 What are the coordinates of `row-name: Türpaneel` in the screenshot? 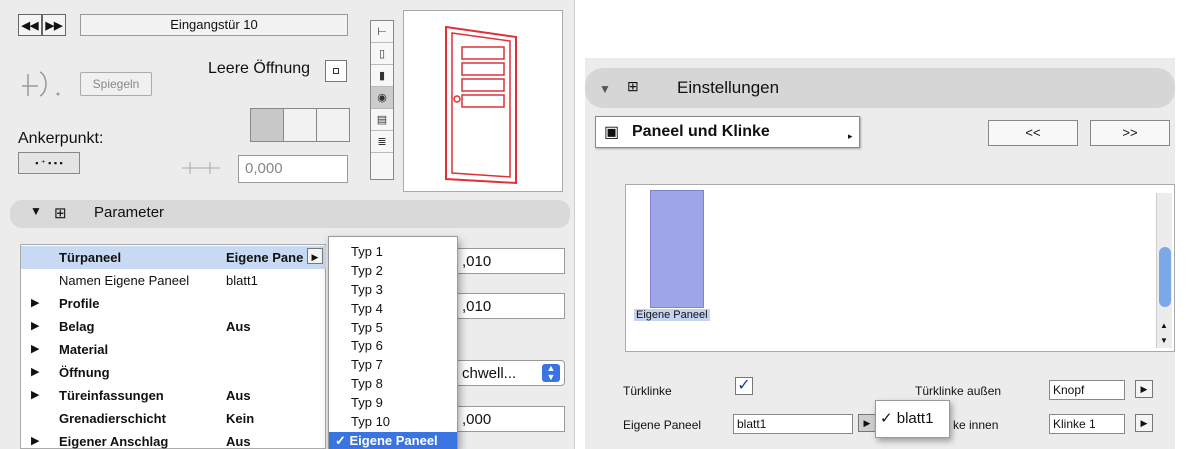 It's located at (90, 257).